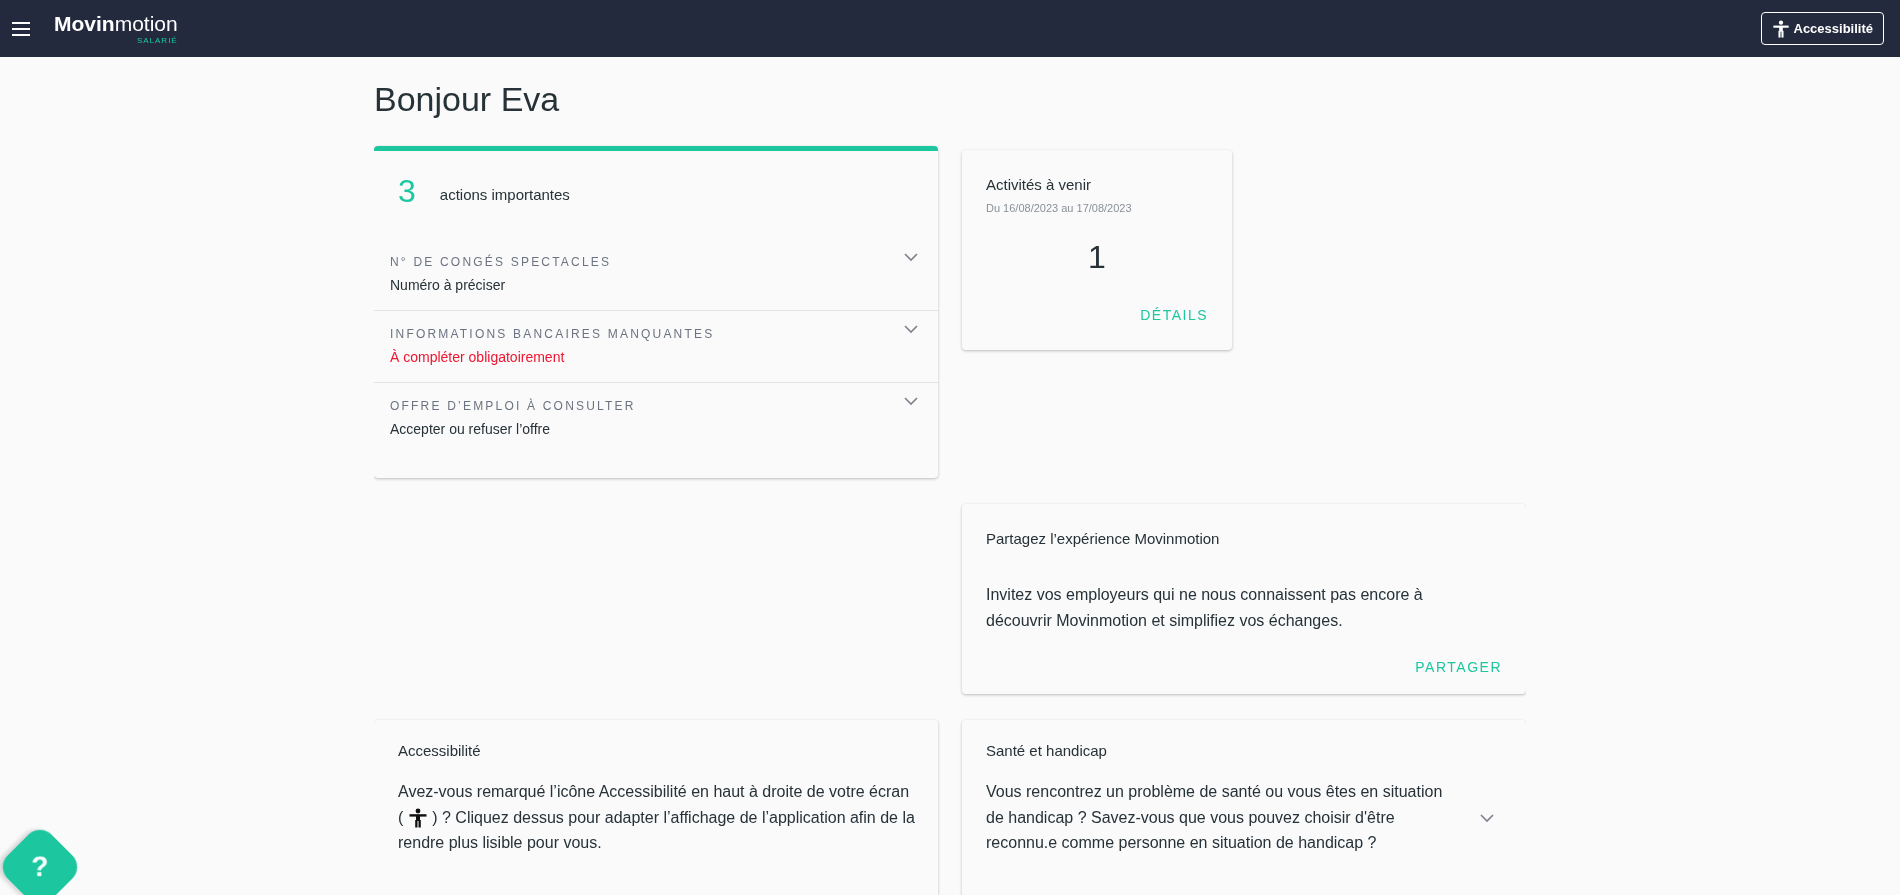  What do you see at coordinates (1059, 209) in the screenshot?
I see `date-range: Du 16/08/2023 au 17/08/2023` at bounding box center [1059, 209].